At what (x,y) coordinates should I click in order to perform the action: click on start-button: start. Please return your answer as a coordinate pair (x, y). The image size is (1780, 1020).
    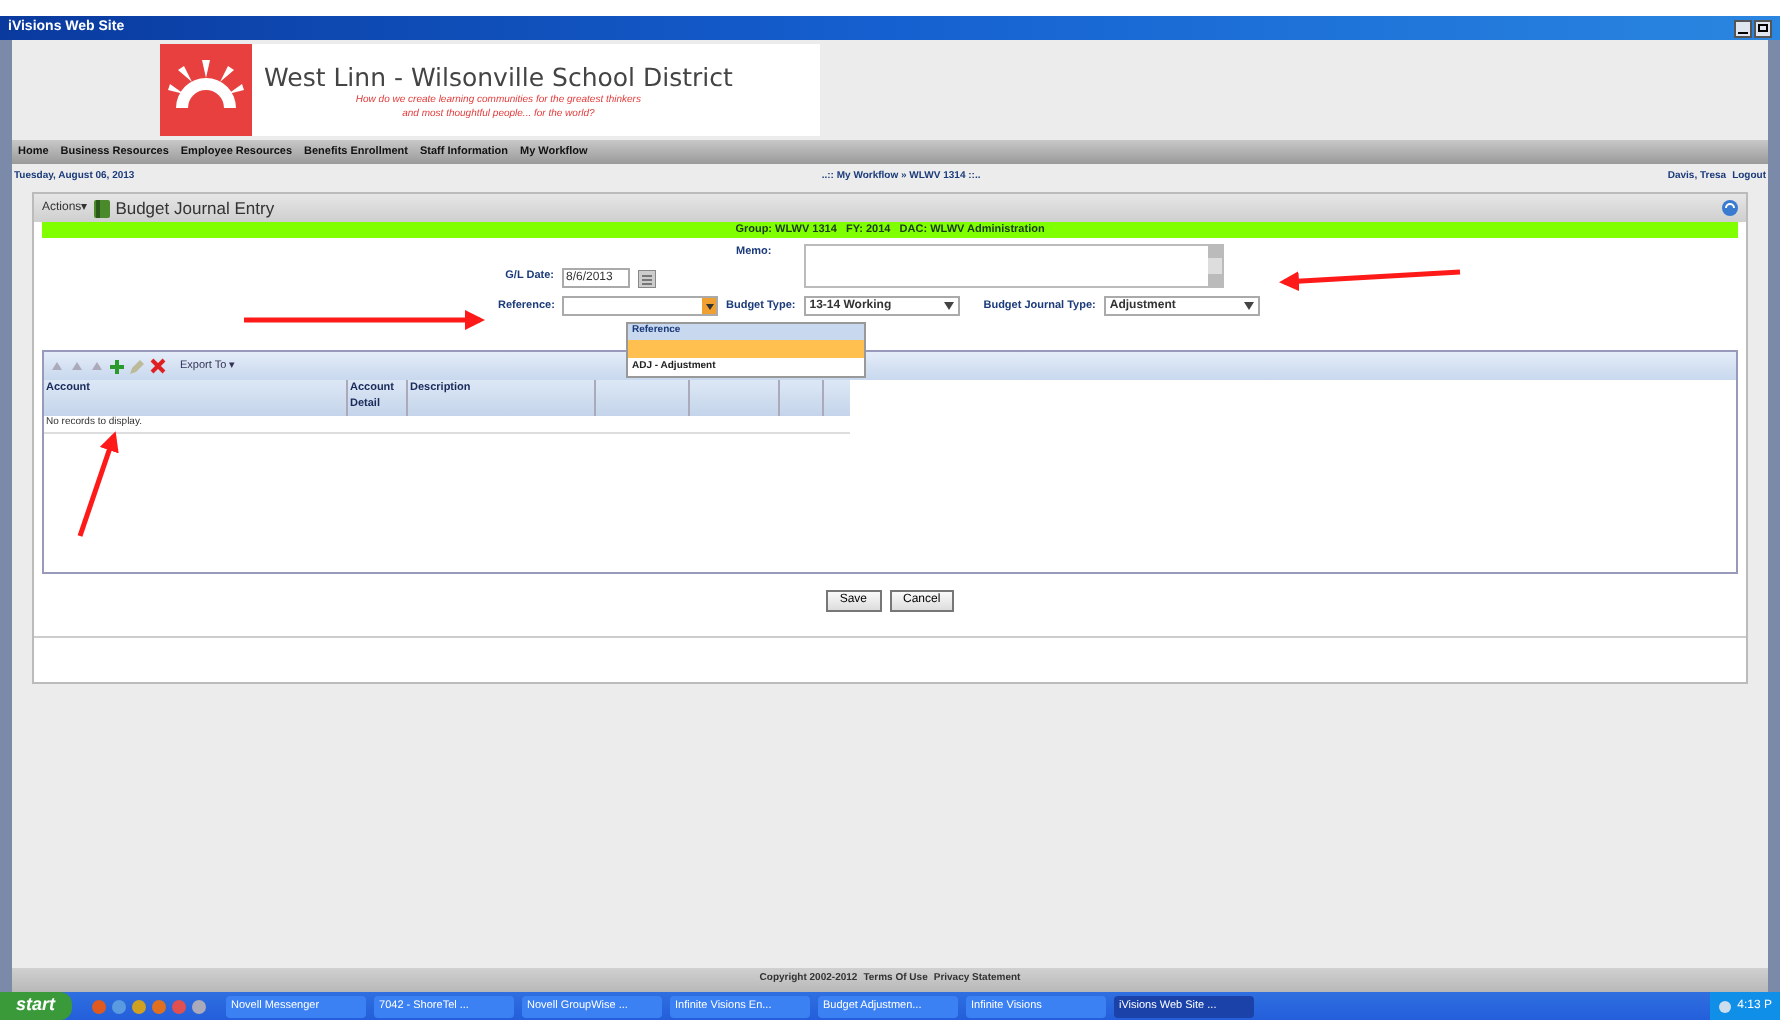
    Looking at the image, I should click on (36, 1006).